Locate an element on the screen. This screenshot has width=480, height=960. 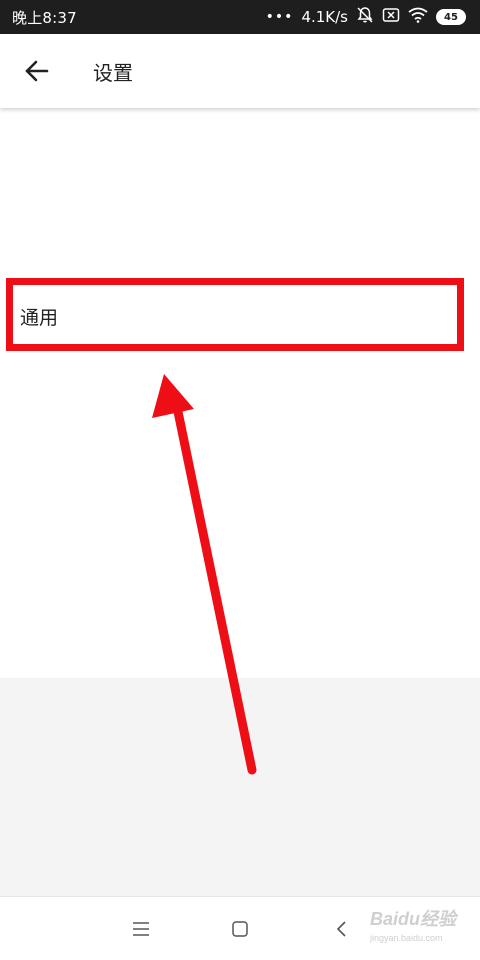
status-time: 晚上8:37 is located at coordinates (44, 17).